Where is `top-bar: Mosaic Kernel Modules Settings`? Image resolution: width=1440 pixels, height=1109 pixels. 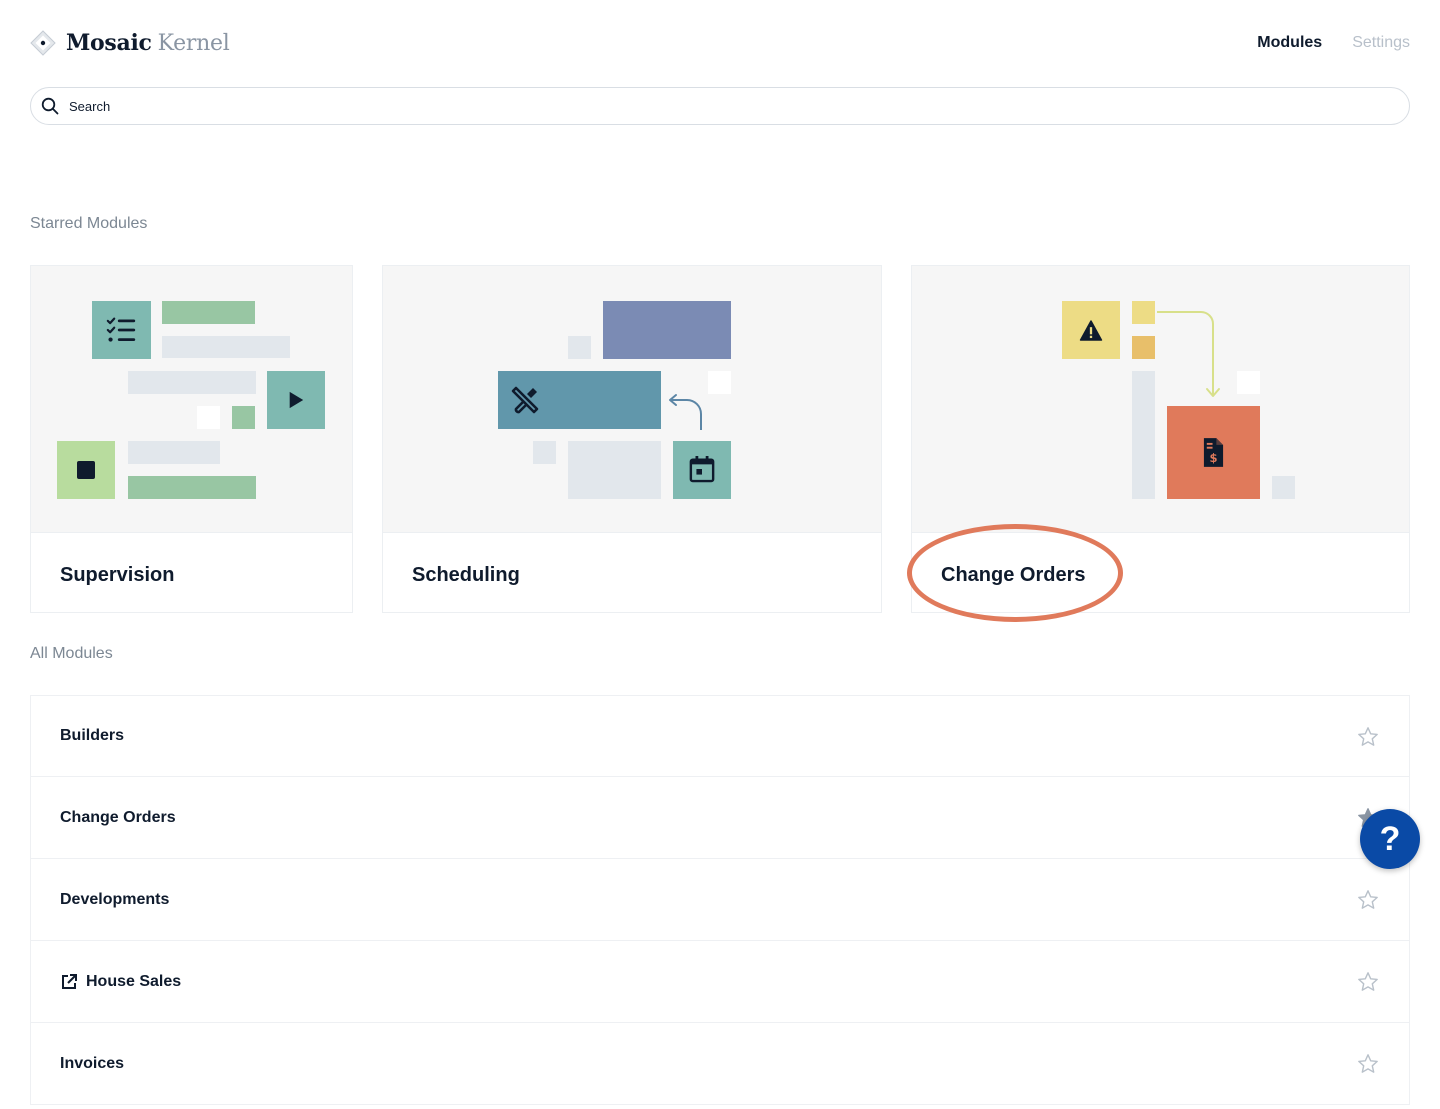 top-bar: Mosaic Kernel Modules Settings is located at coordinates (720, 44).